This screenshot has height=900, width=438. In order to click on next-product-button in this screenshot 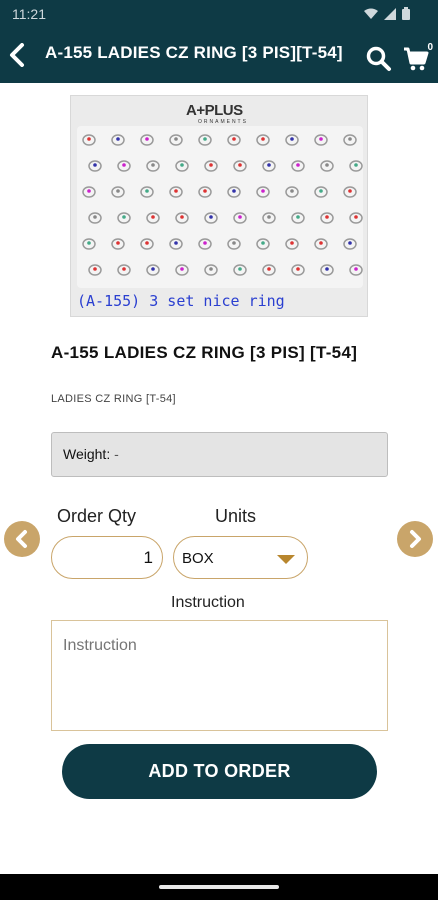, I will do `click(415, 539)`.